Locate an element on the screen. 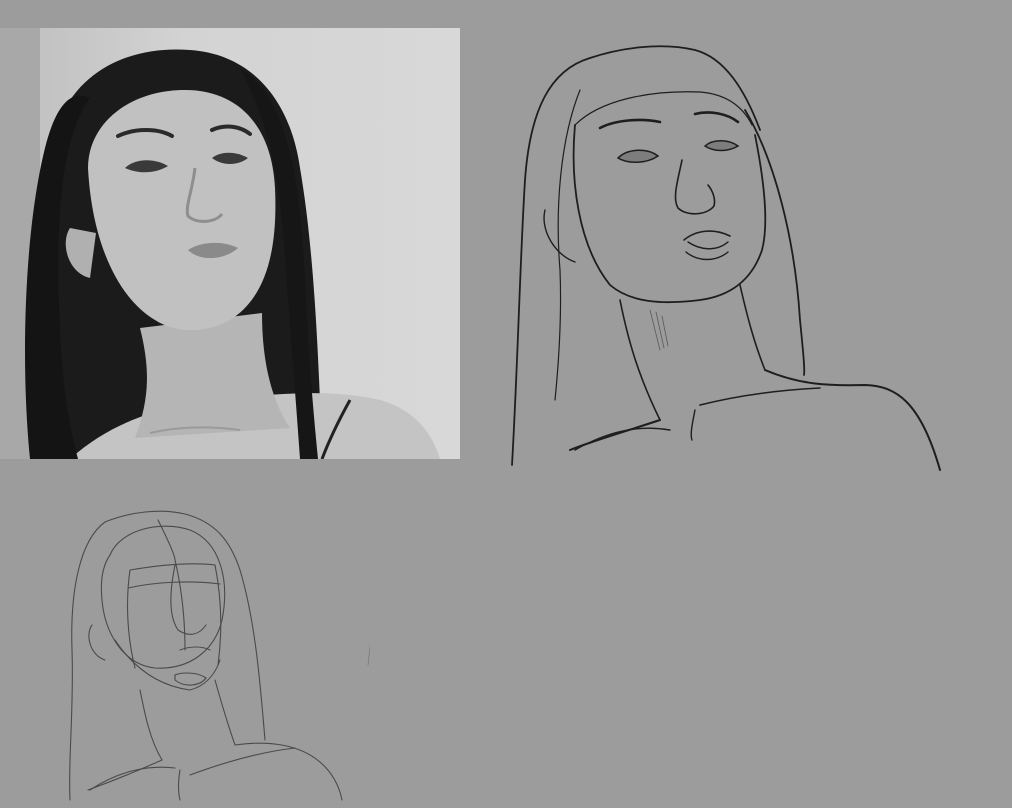 The image size is (1012, 808). construction-drawing is located at coordinates (219, 655).